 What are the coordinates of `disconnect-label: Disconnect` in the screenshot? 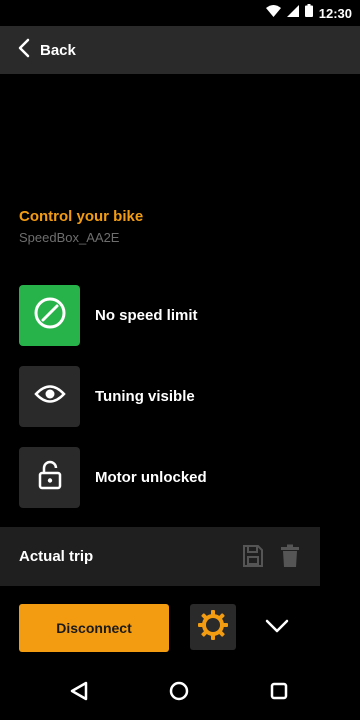 It's located at (94, 628).